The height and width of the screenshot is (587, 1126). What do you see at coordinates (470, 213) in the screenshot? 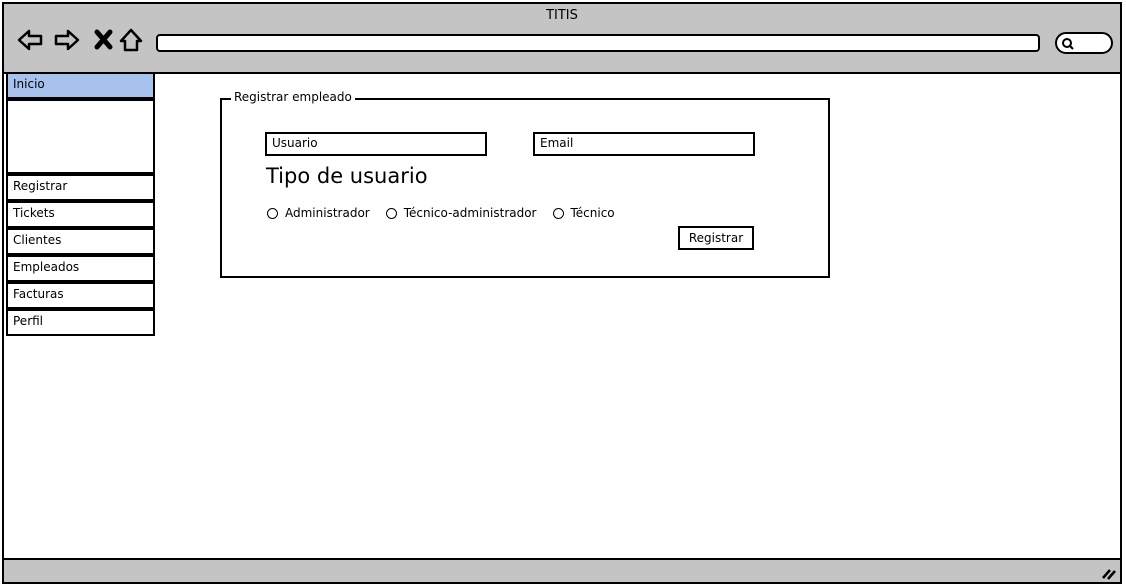
I see `radio-label: Técnico-administrador` at bounding box center [470, 213].